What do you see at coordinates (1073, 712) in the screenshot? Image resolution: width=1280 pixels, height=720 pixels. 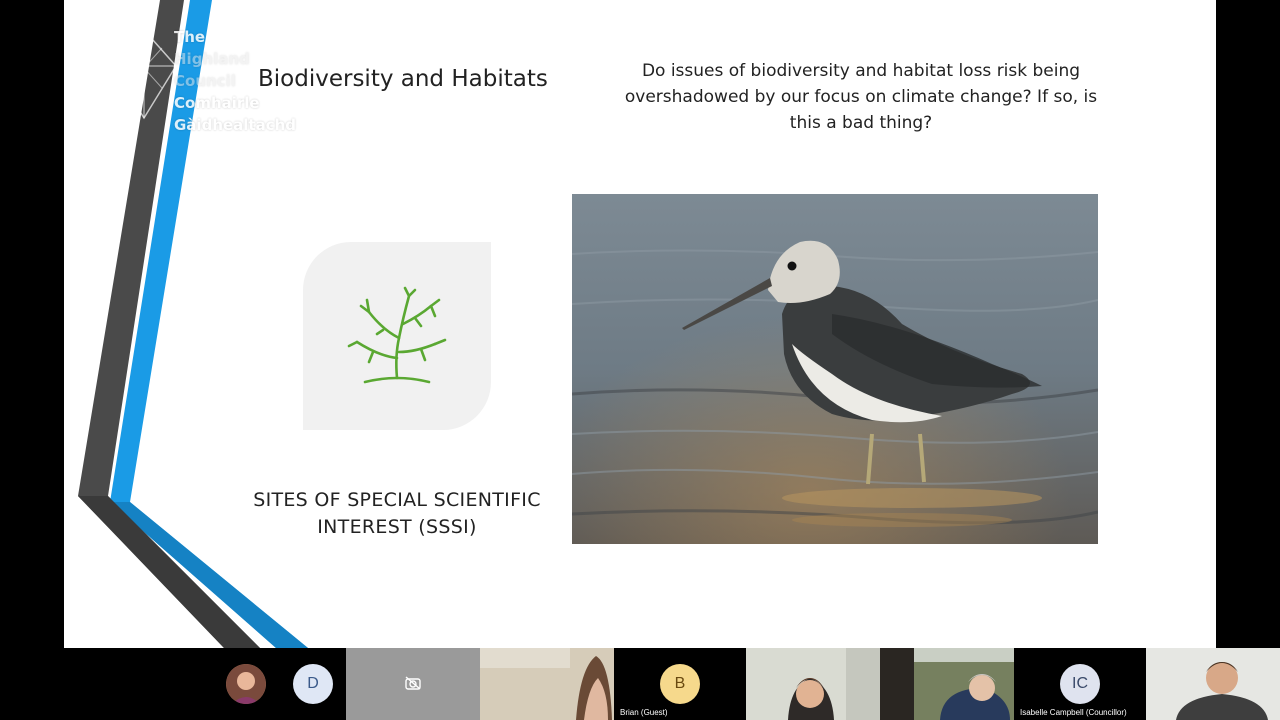 I see `participant-name: Isabelle Campbell (Councillor)` at bounding box center [1073, 712].